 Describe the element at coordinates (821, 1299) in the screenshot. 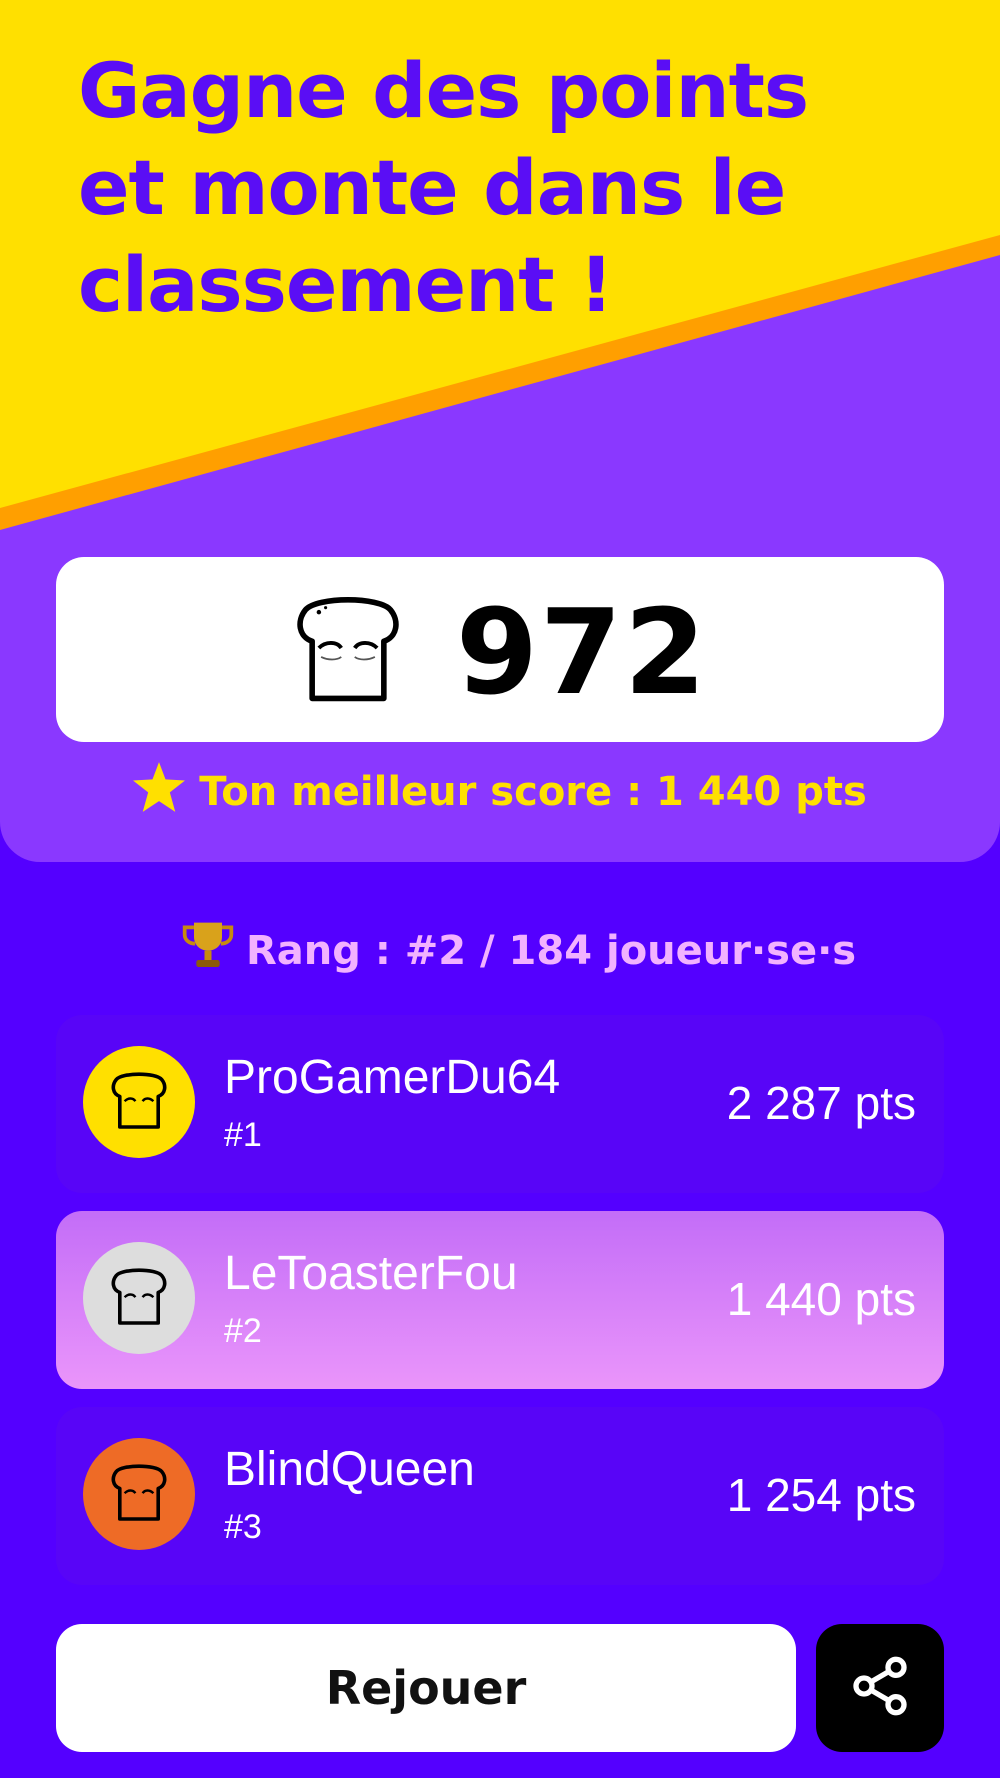

I see `player-points: 1 440 pts` at that location.